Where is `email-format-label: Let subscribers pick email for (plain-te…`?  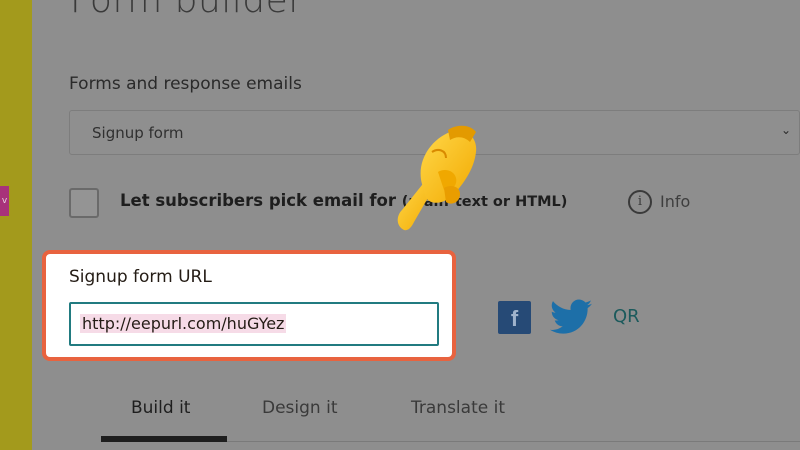 email-format-label: Let subscribers pick email for (plain-te… is located at coordinates (343, 200).